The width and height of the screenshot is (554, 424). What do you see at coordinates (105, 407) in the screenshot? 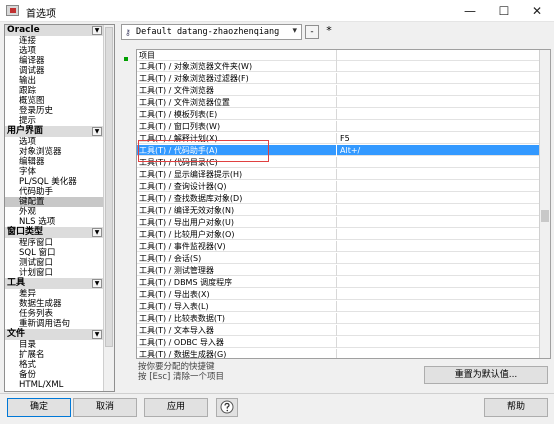
I see `cancel-button: 取消` at bounding box center [105, 407].